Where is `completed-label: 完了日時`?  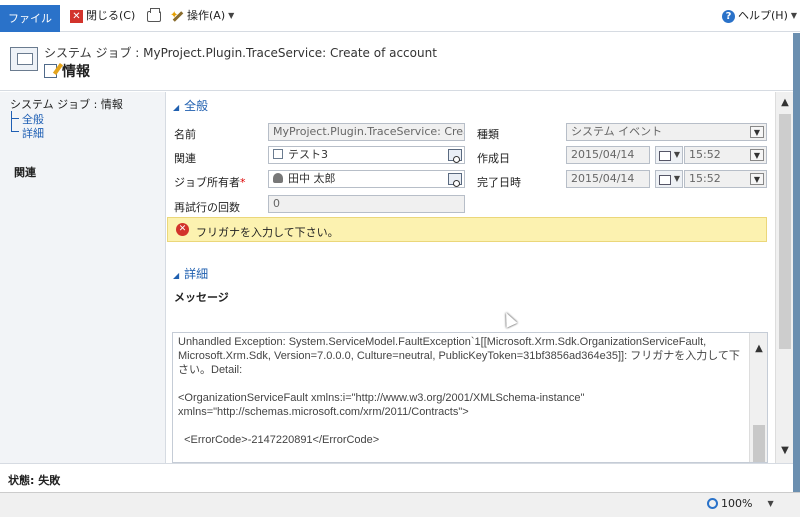 completed-label: 完了日時 is located at coordinates (499, 182).